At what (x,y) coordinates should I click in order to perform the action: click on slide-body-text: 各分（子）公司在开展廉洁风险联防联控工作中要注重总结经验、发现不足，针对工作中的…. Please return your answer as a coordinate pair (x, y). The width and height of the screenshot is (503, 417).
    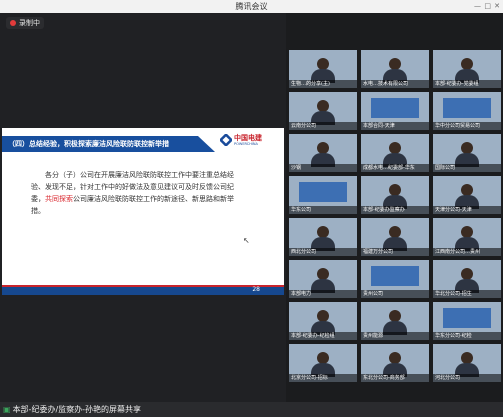
    Looking at the image, I should click on (136, 193).